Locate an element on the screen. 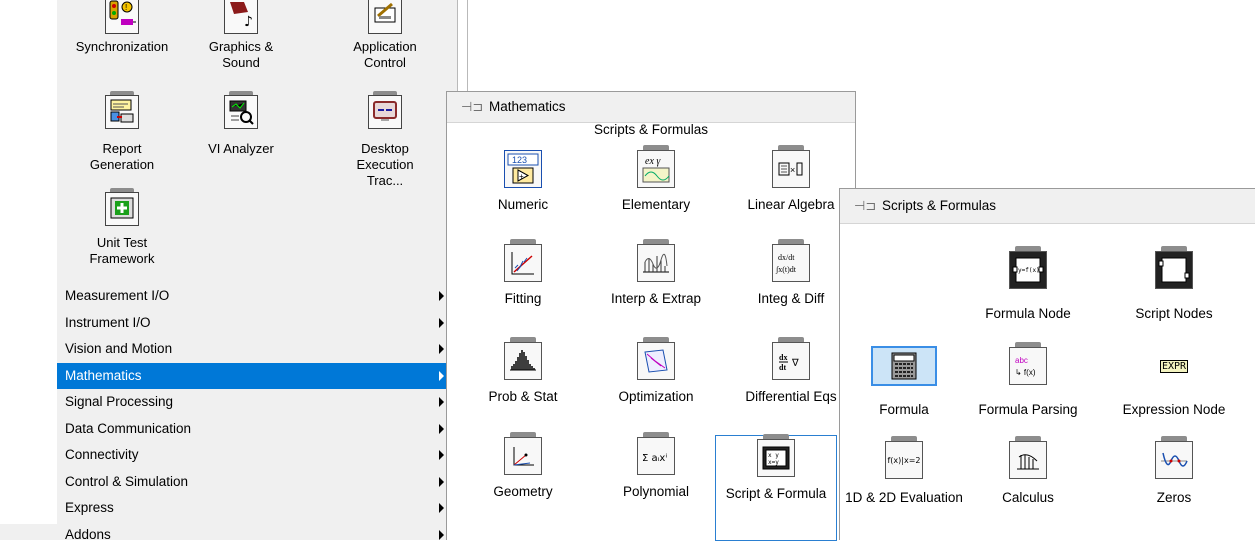  svg-text: dt is located at coordinates (782, 367).